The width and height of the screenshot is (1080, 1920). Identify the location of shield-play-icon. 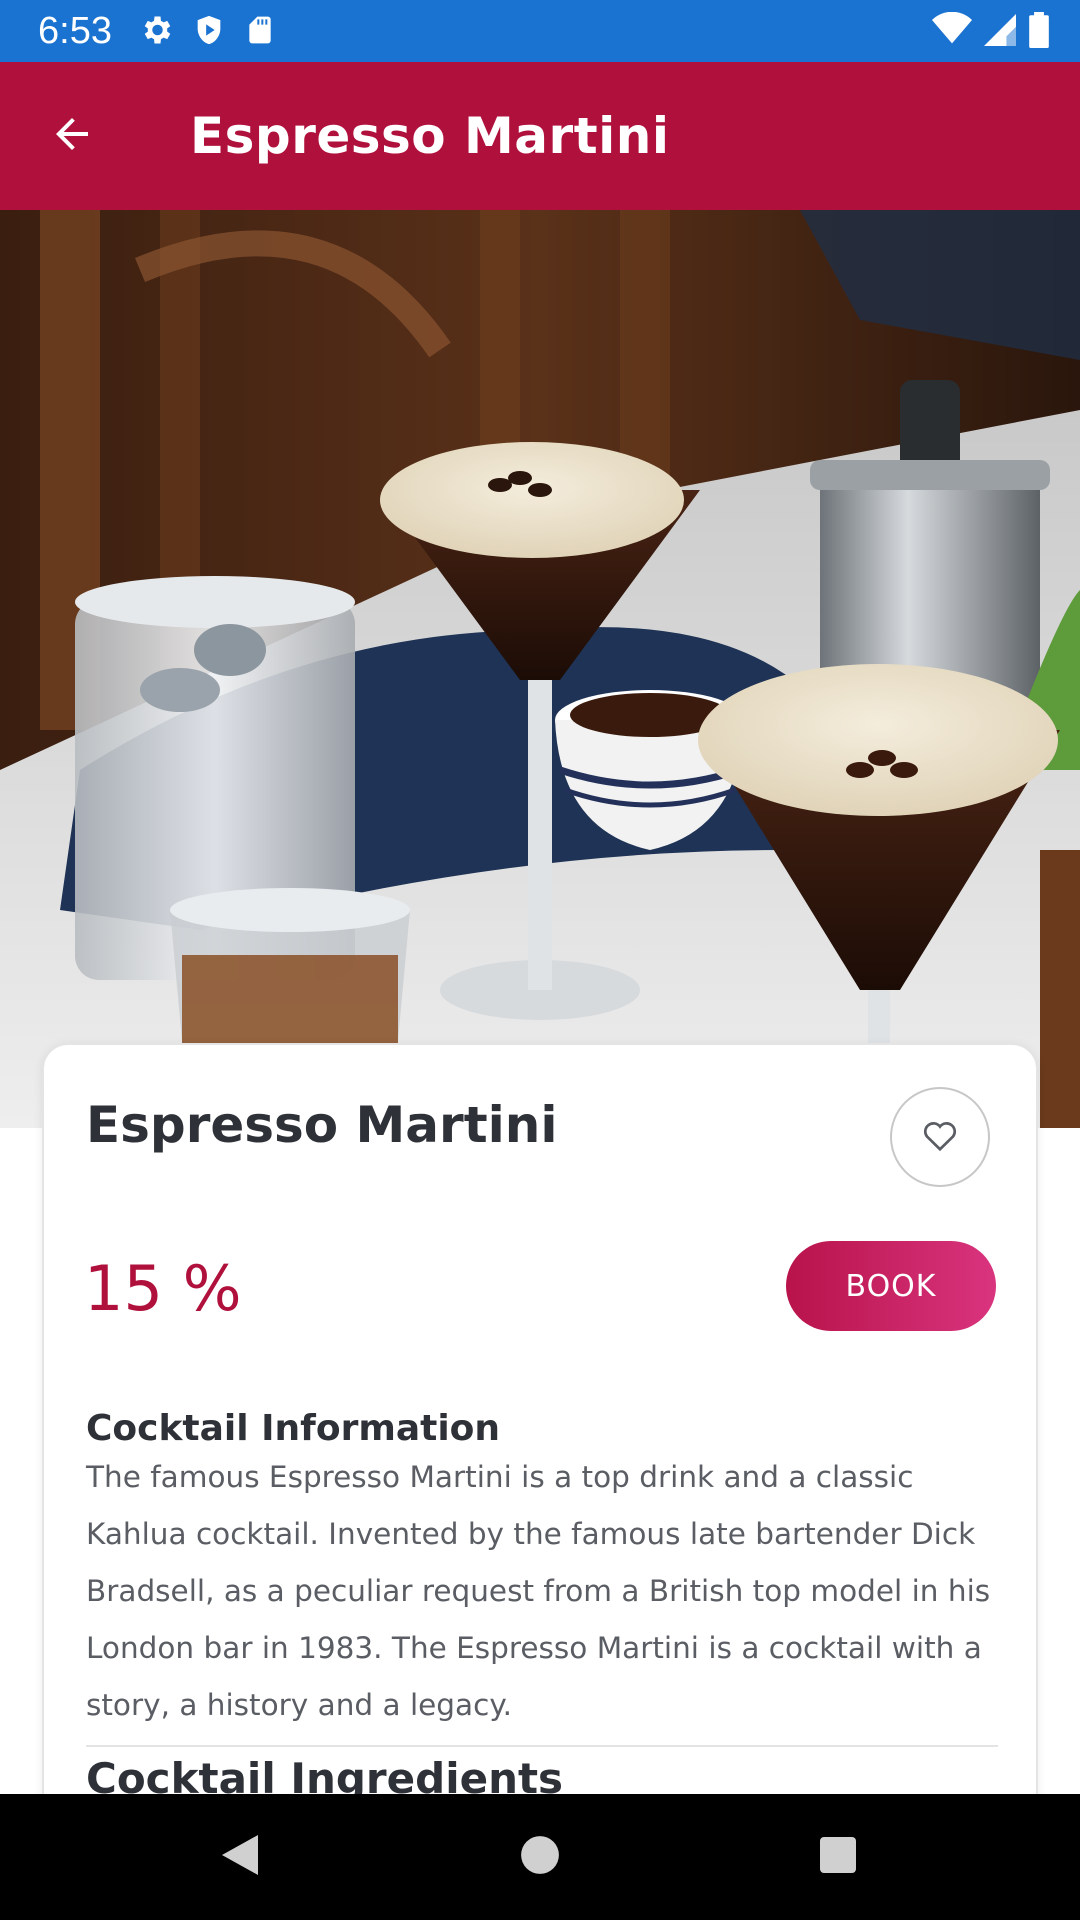
(209, 30).